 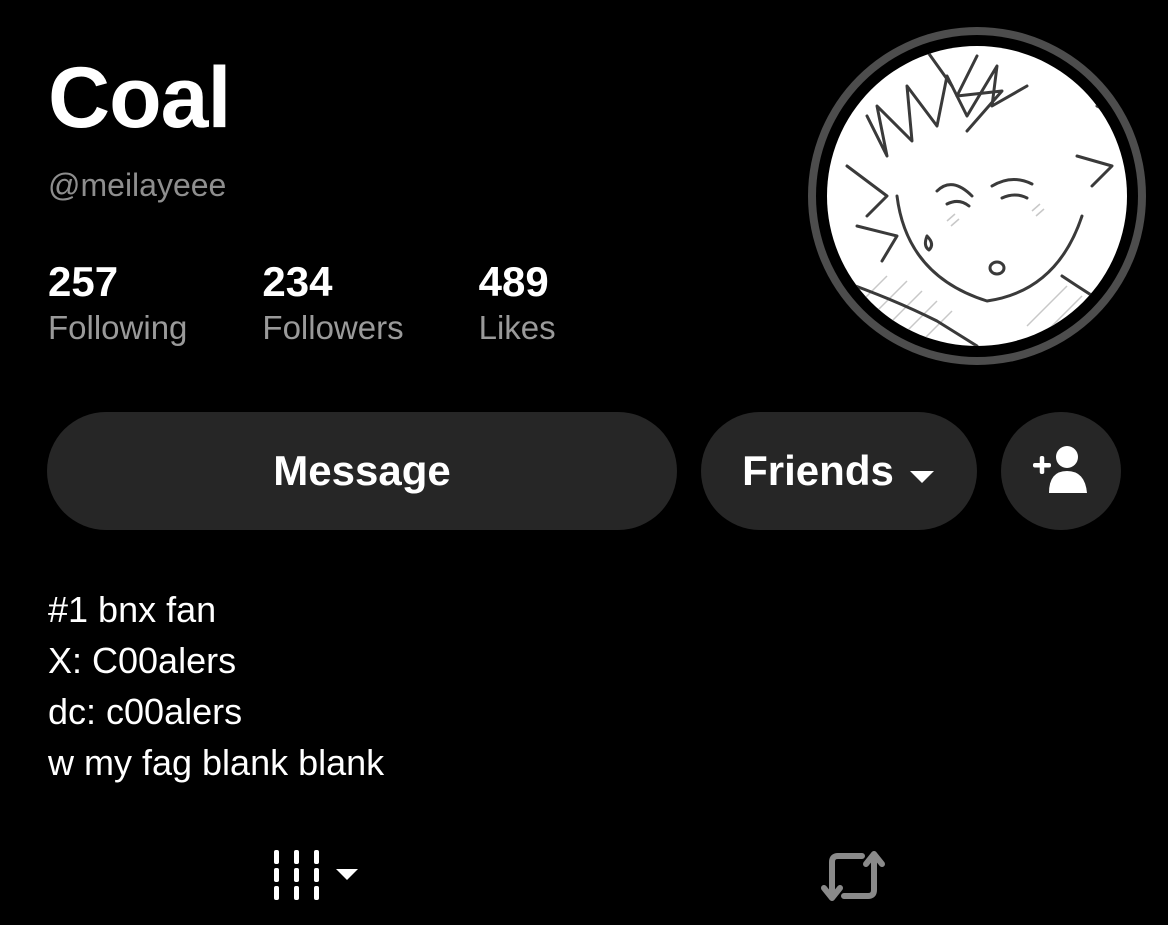 What do you see at coordinates (145, 711) in the screenshot?
I see `bio-line: dc: c00alers` at bounding box center [145, 711].